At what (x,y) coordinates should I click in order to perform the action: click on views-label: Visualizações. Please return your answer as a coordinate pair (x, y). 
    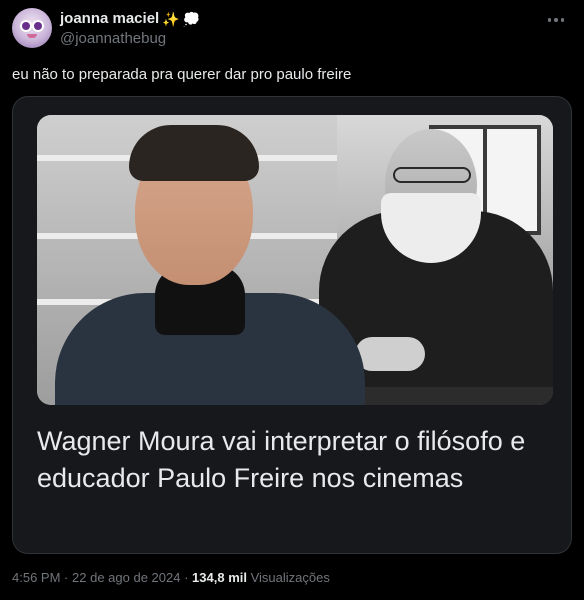
    Looking at the image, I should click on (290, 577).